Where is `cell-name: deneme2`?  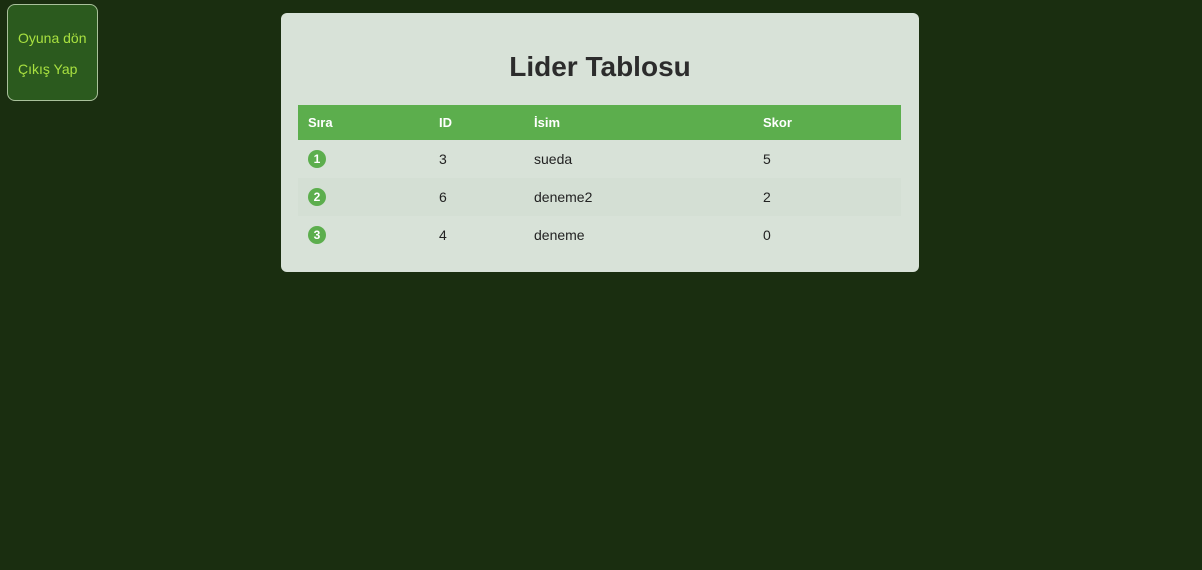
cell-name: deneme2 is located at coordinates (563, 197).